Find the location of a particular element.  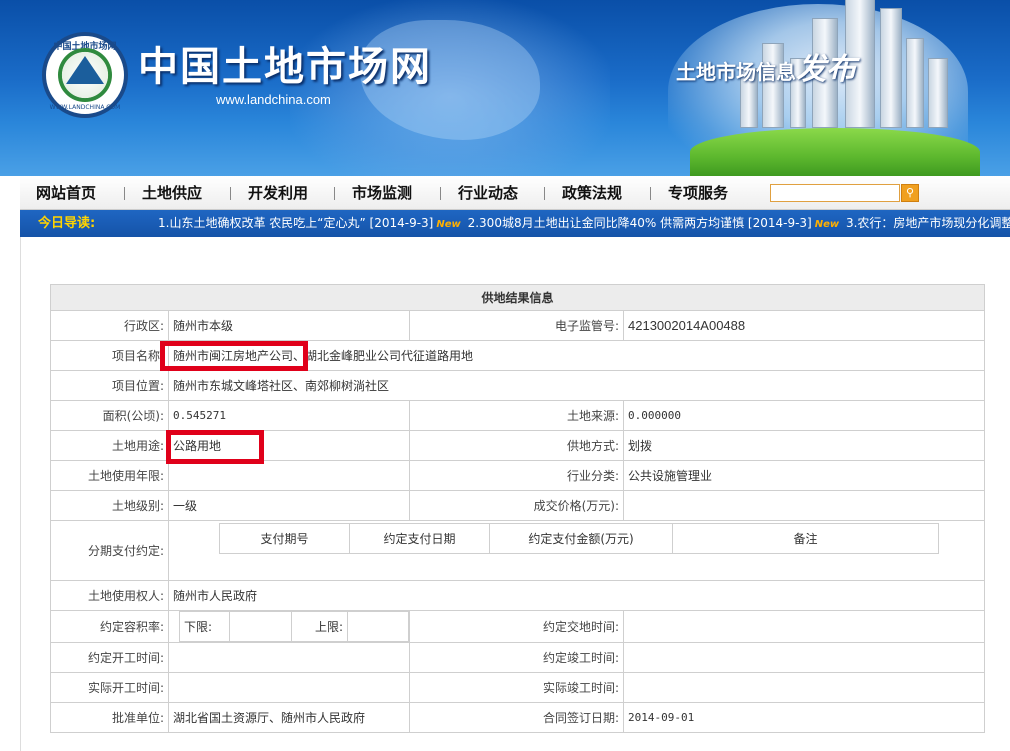

complete-agreed-label: 约定竣工时间: is located at coordinates (516, 657).